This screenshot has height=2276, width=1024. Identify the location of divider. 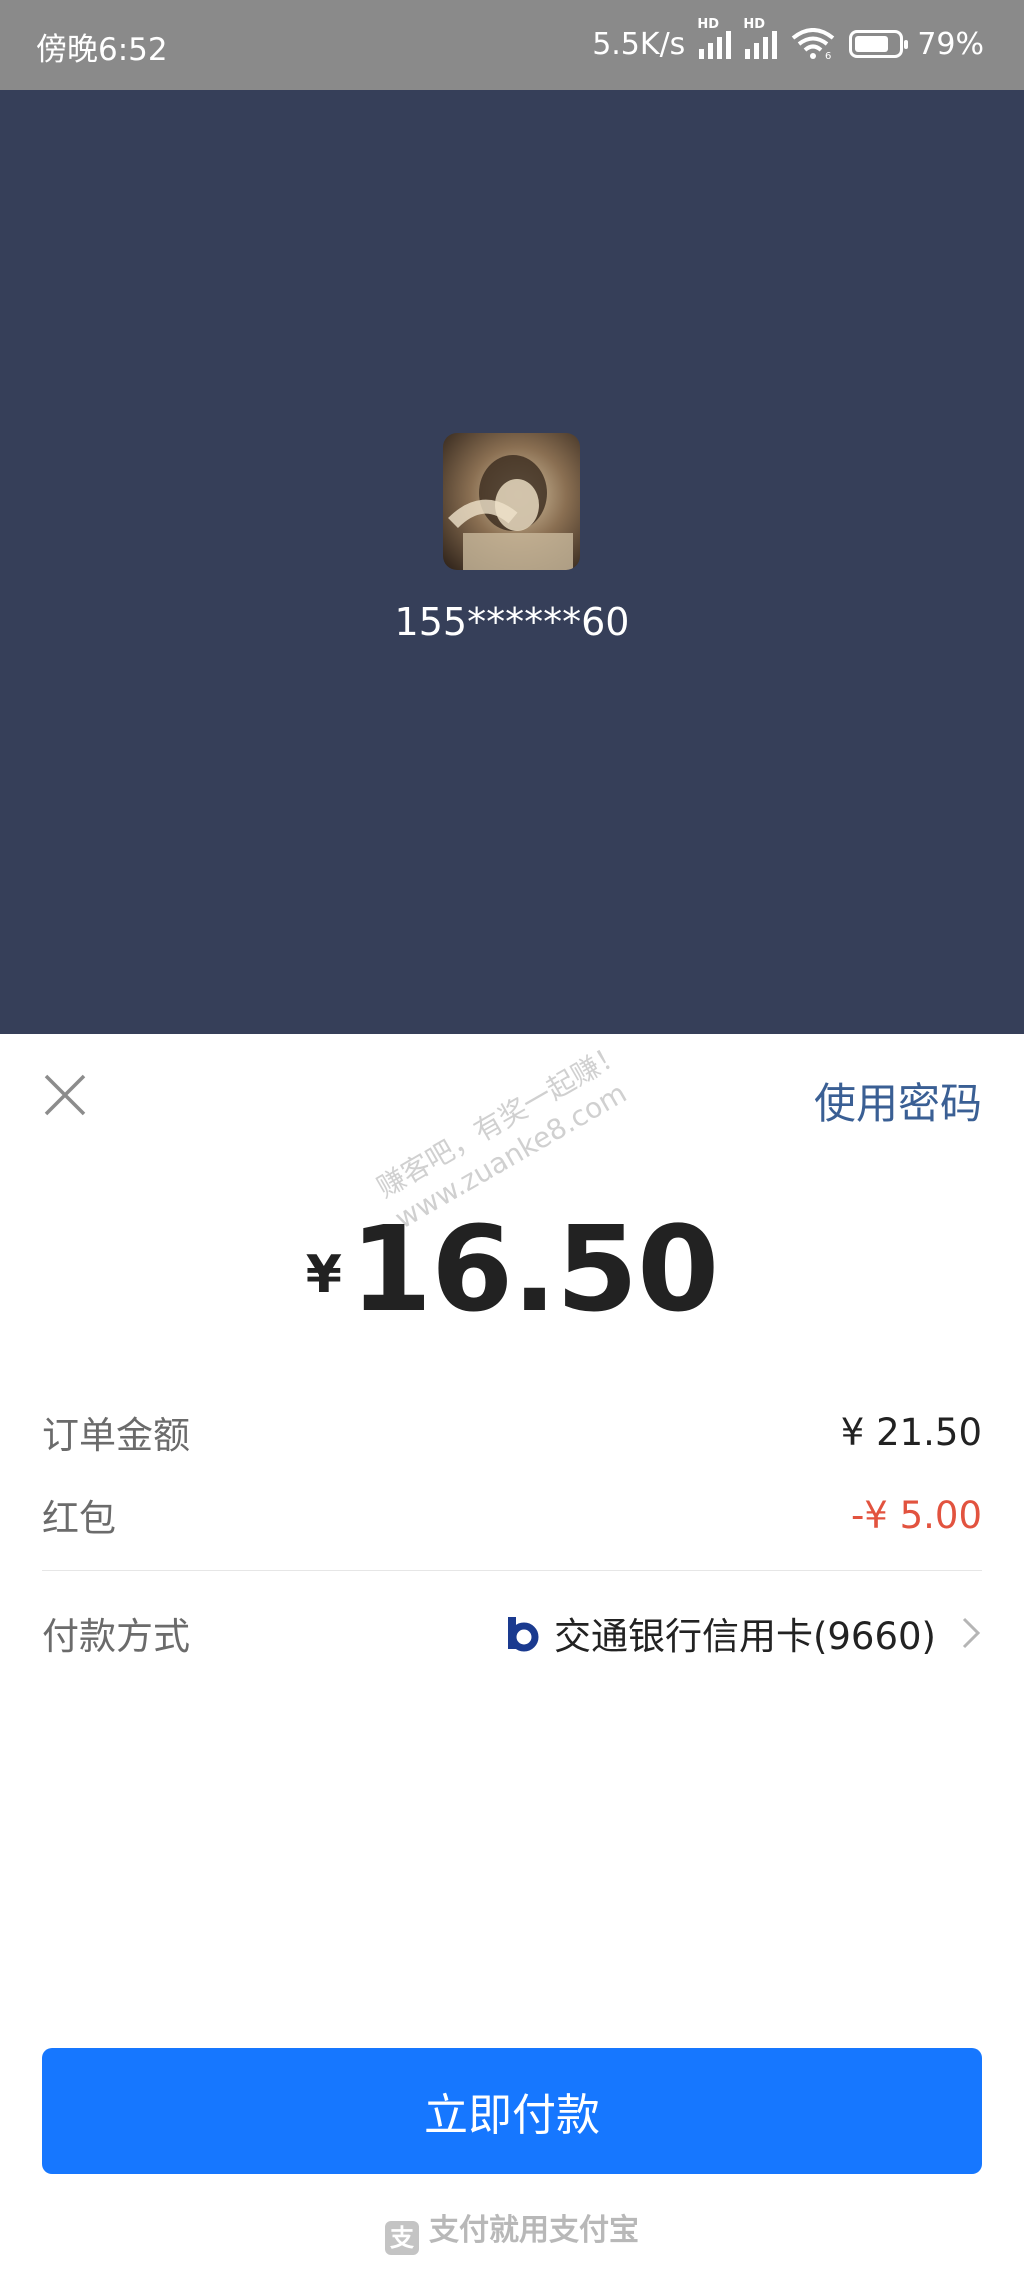
(512, 1570).